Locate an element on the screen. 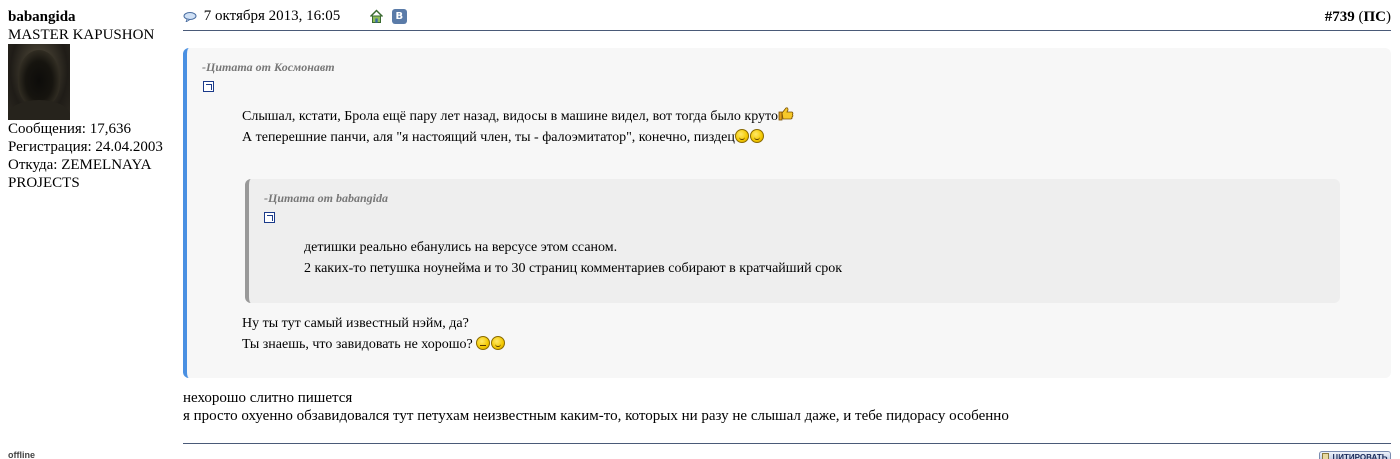  post-suffix-close: ) is located at coordinates (1388, 17).